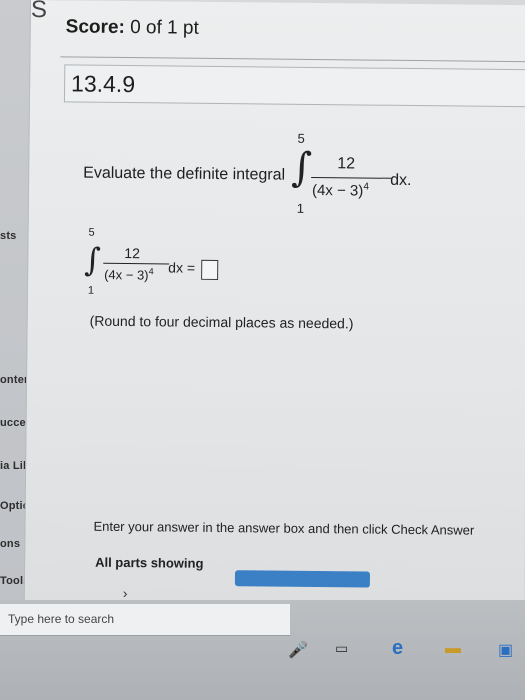 The image size is (525, 700). Describe the element at coordinates (302, 167) in the screenshot. I see `integral-sign-icon: ∫` at that location.